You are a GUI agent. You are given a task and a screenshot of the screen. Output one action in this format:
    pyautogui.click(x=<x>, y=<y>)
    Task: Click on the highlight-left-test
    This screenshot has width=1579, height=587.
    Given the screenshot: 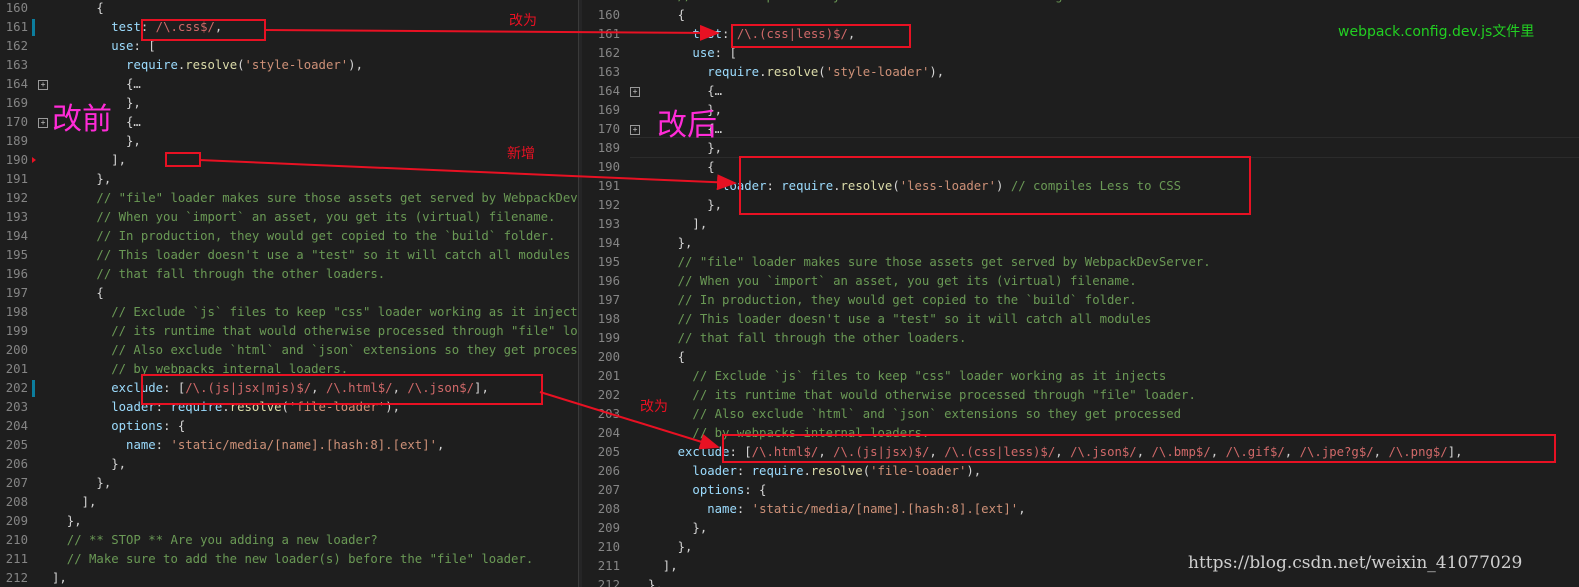 What is the action you would take?
    pyautogui.click(x=203, y=30)
    